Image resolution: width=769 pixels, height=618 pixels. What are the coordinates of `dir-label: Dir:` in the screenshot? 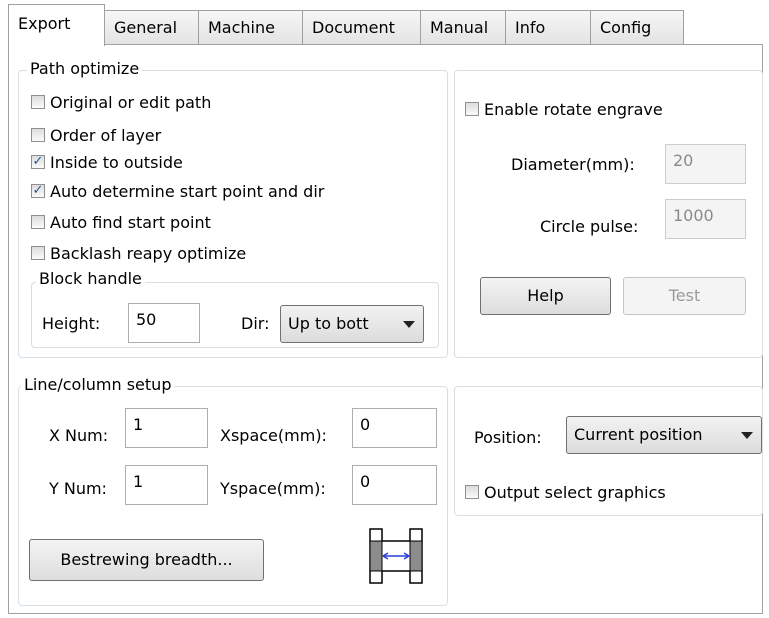 It's located at (255, 323).